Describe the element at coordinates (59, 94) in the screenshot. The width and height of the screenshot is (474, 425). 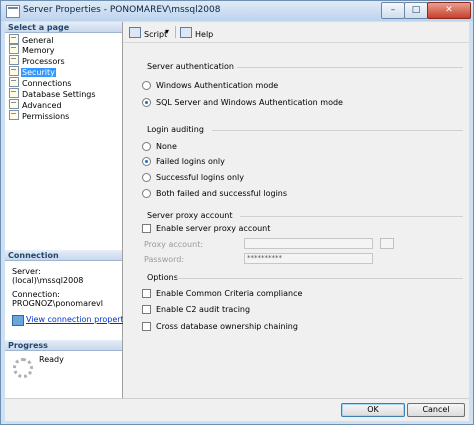
I see `page-label: Database Settings` at that location.